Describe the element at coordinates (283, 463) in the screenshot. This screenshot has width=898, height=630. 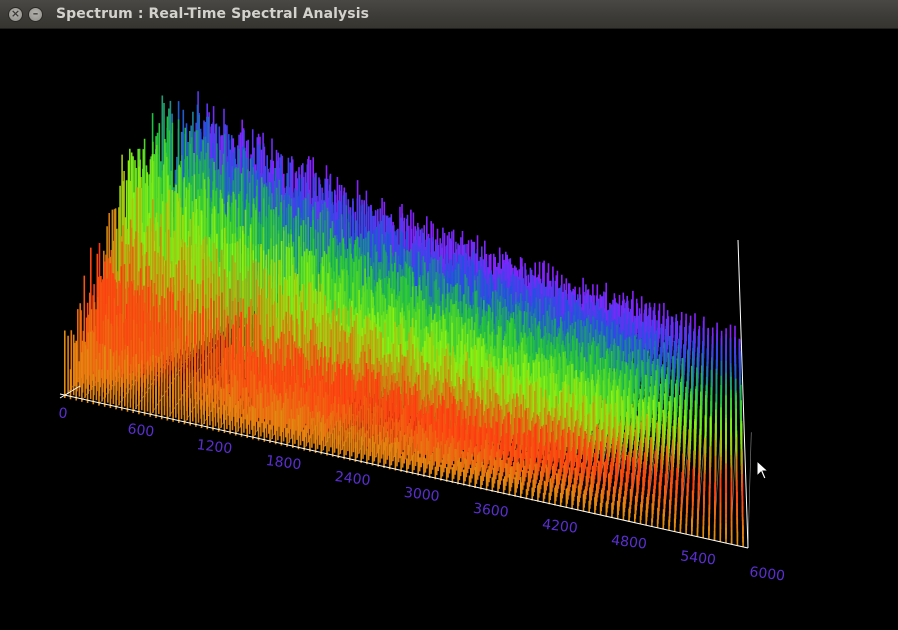
I see `frequency-tick-label: 1800` at that location.